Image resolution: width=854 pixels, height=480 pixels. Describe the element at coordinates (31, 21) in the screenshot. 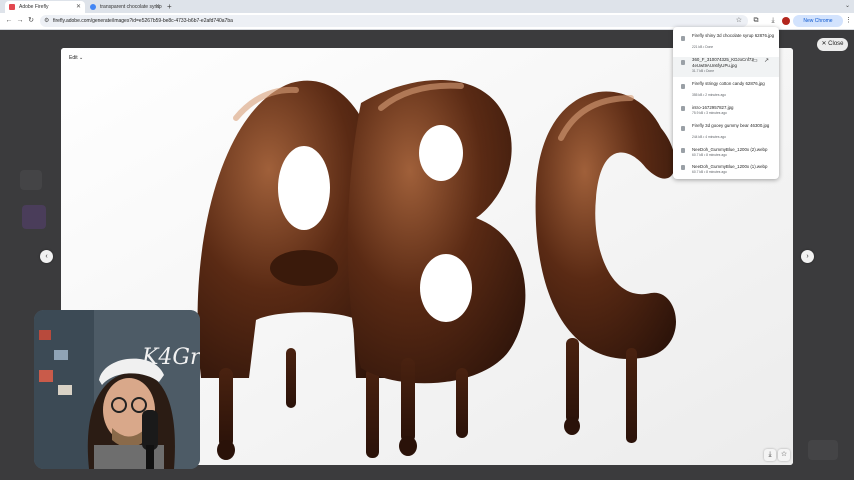

I see `reload-icon: ↻` at that location.